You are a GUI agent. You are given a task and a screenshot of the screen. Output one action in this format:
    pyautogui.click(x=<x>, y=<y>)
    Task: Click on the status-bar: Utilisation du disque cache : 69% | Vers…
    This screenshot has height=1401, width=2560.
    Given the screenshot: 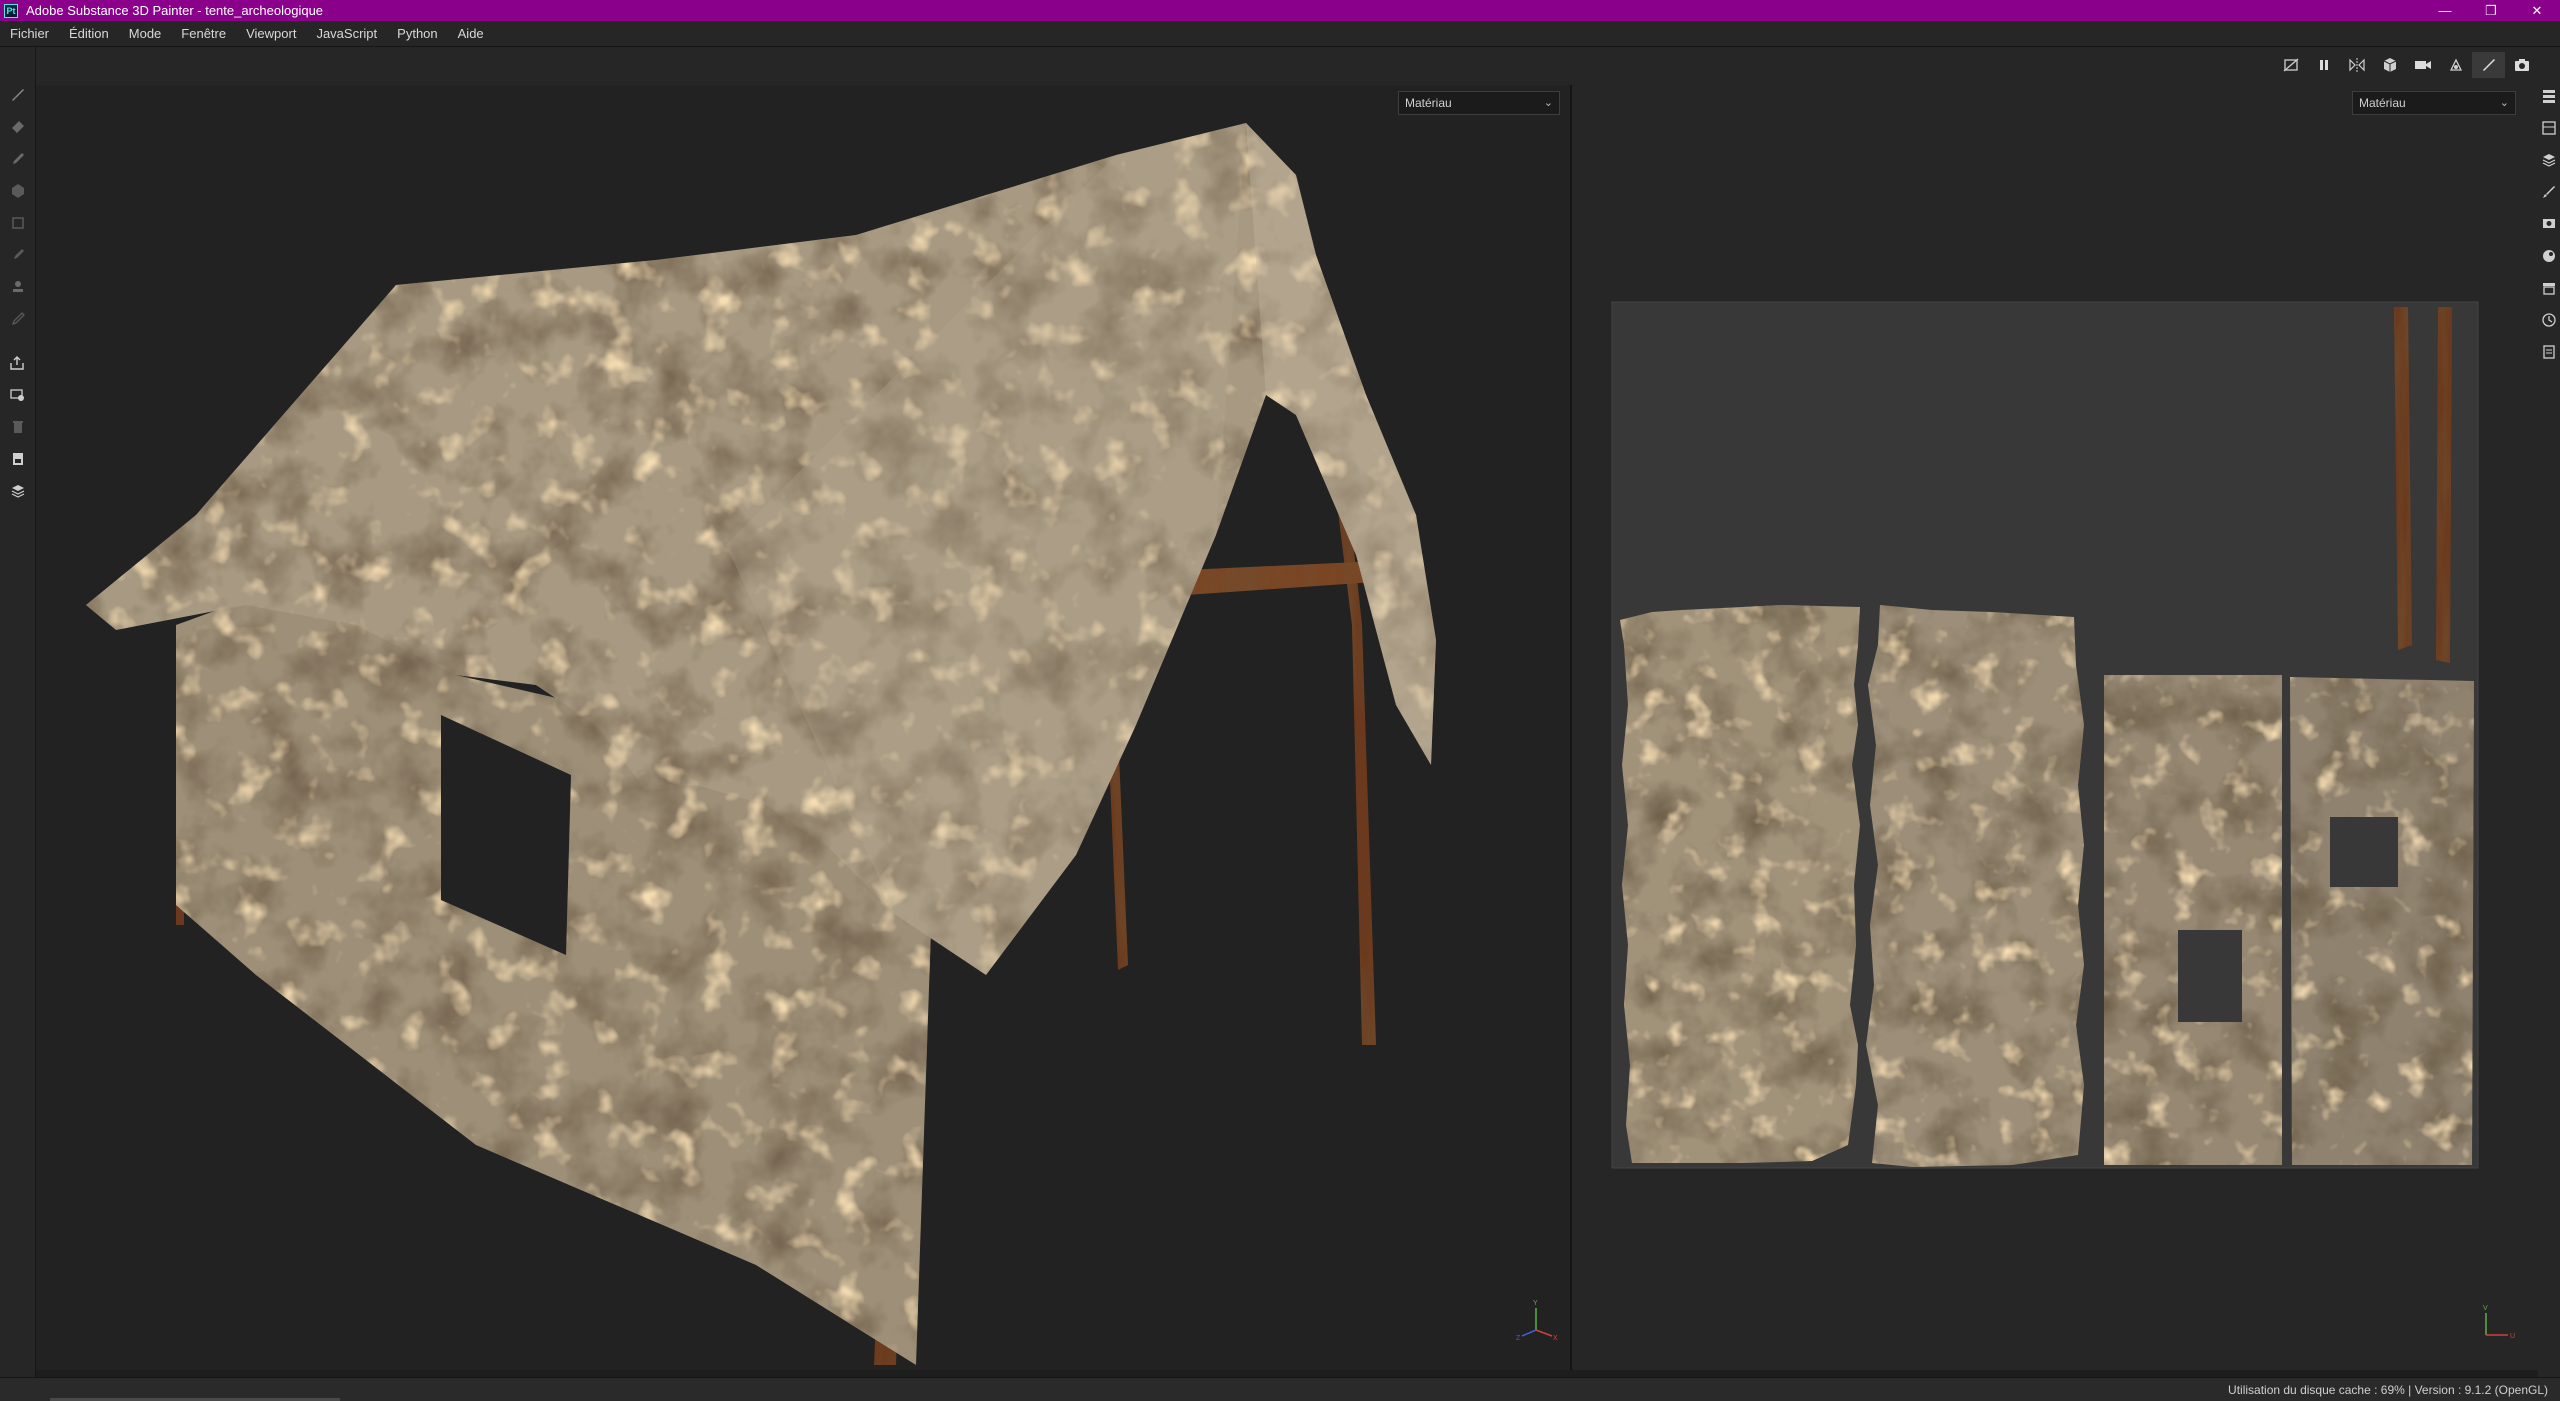 What is the action you would take?
    pyautogui.click(x=1280, y=1389)
    